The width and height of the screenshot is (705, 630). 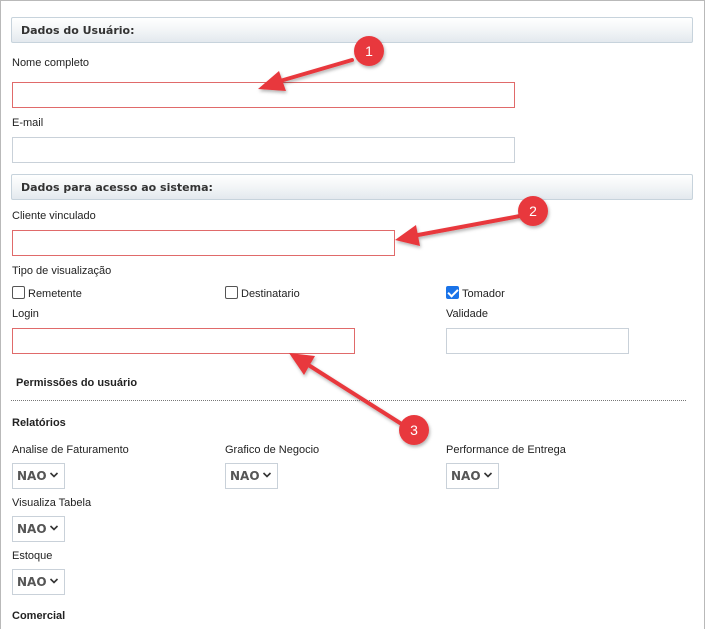 I want to click on login-label: Login, so click(x=25, y=314).